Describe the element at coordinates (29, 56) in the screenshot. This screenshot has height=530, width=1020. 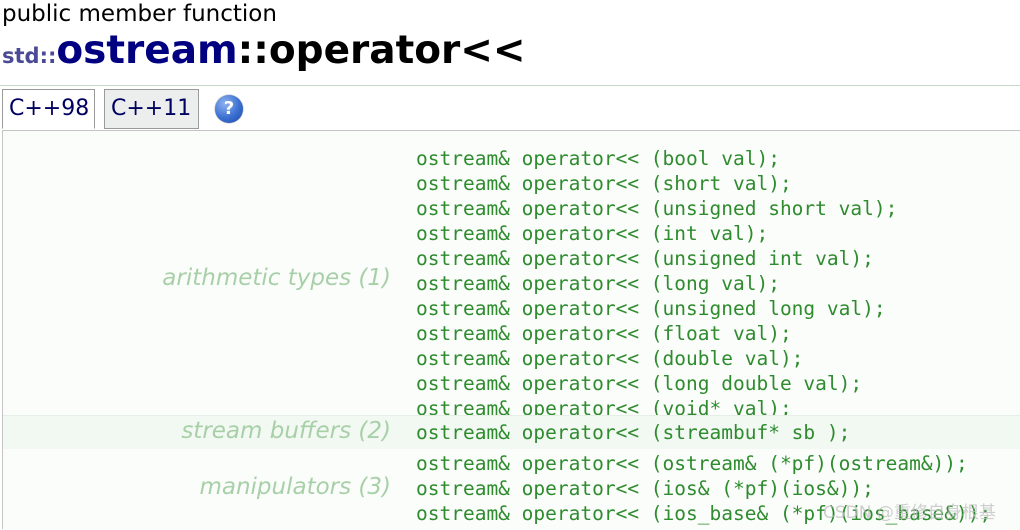
I see `namespace-prefix: std::` at that location.